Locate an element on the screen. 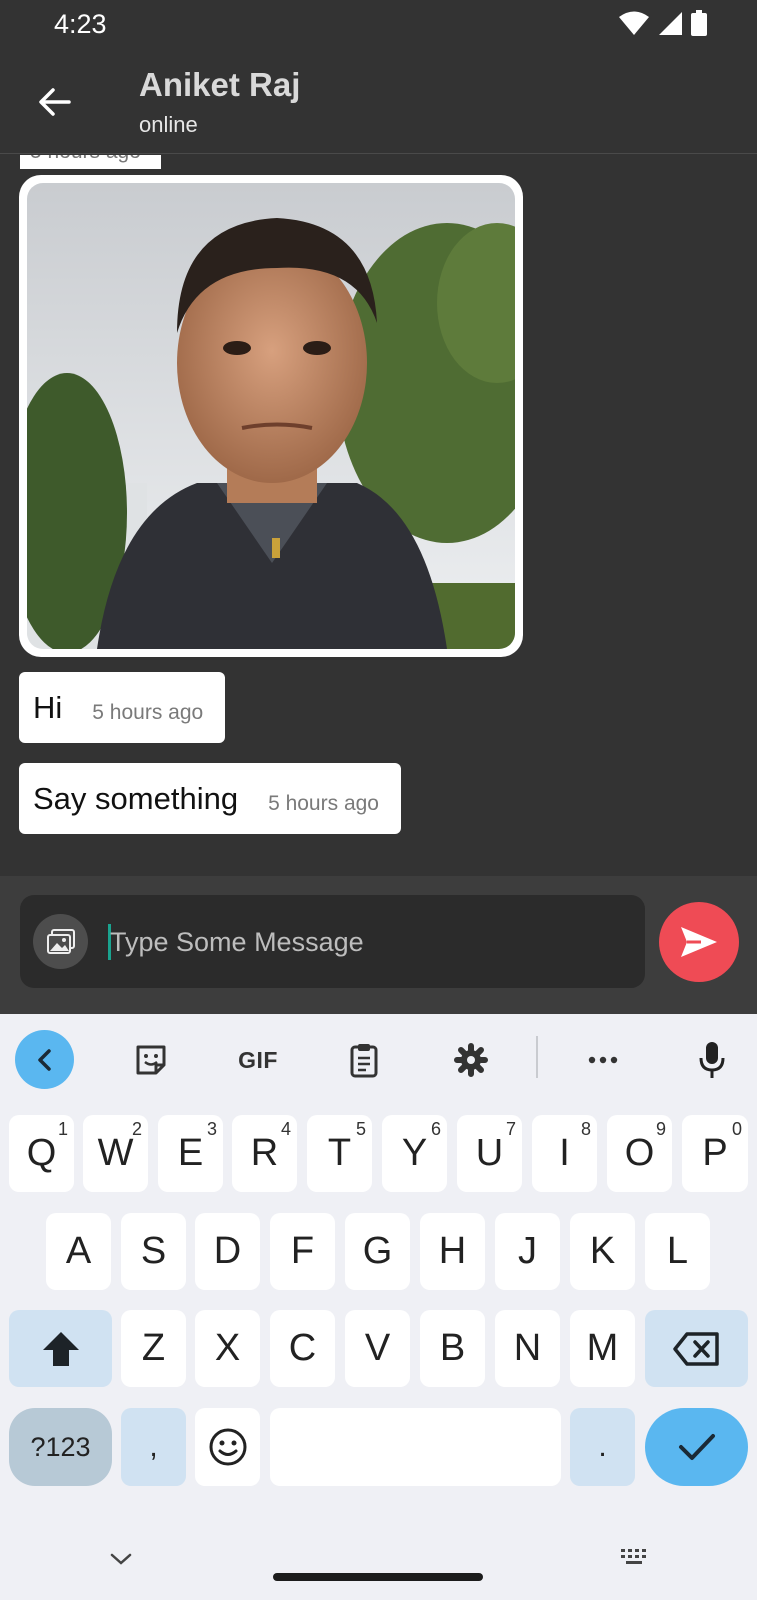 The image size is (757, 1600). key-p: P0 is located at coordinates (715, 1153).